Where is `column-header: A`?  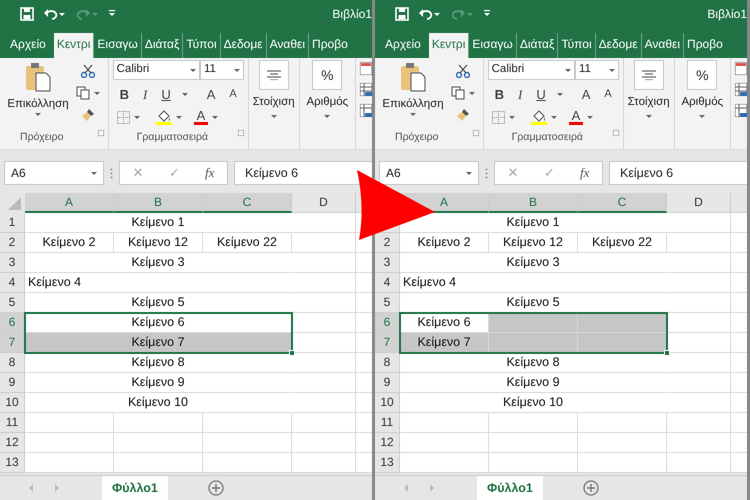
column-header: A is located at coordinates (69, 203).